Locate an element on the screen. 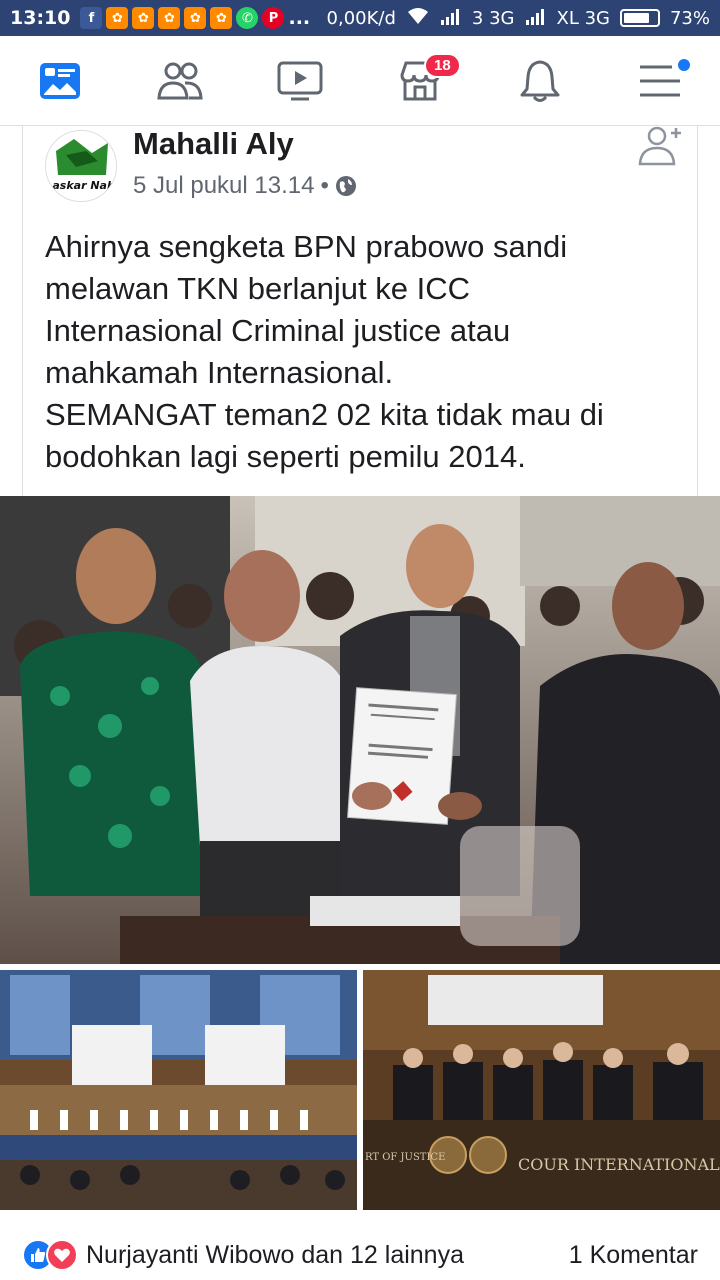 This screenshot has height=1280, width=720. whatsapp-icon: ✆ is located at coordinates (247, 18).